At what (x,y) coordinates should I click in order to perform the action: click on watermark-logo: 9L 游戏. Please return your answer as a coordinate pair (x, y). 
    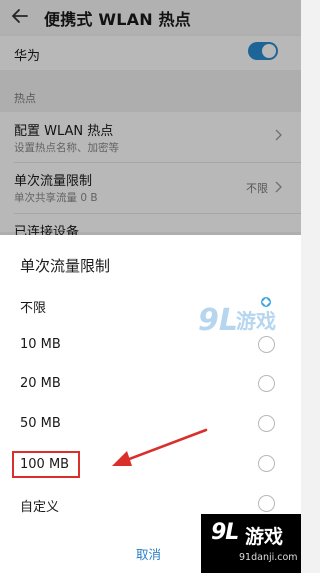
    Looking at the image, I should click on (237, 317).